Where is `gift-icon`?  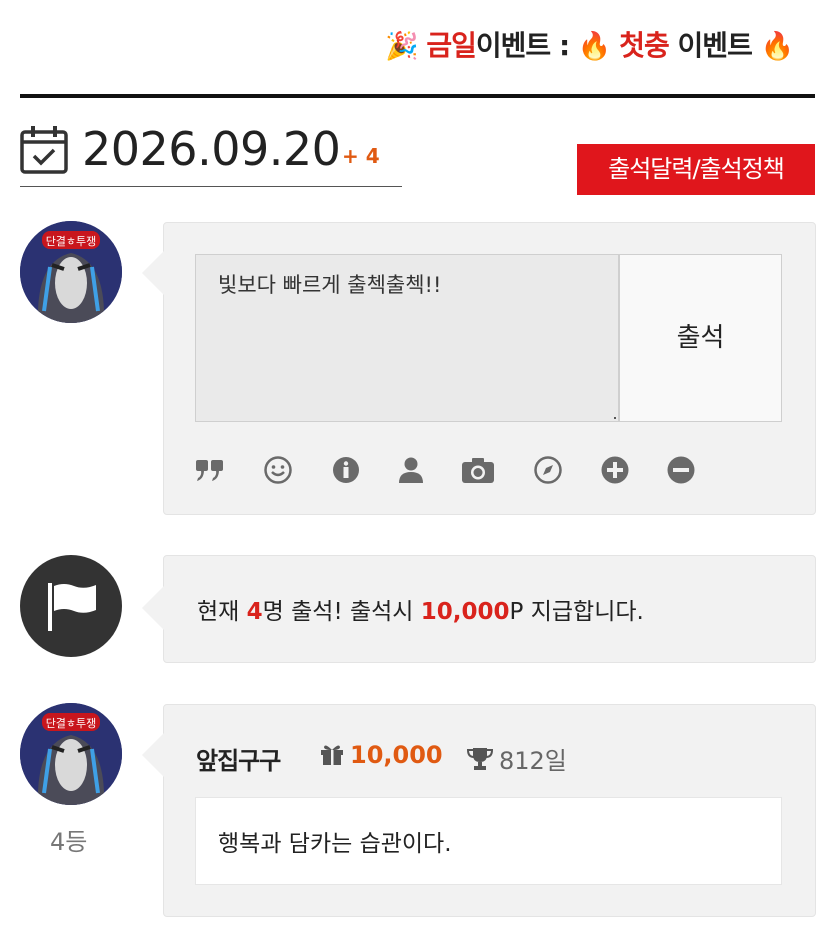 gift-icon is located at coordinates (332, 755).